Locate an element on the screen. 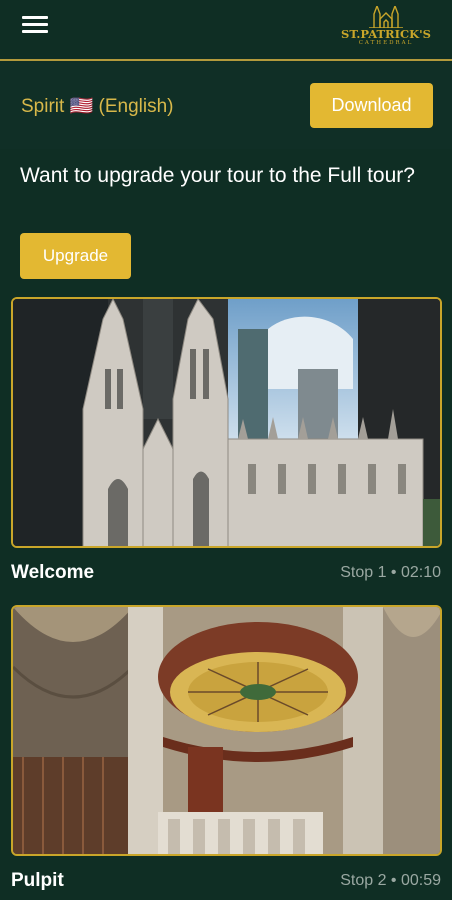 The image size is (452, 900). logo-name: ST.PATRICK'S is located at coordinates (386, 34).